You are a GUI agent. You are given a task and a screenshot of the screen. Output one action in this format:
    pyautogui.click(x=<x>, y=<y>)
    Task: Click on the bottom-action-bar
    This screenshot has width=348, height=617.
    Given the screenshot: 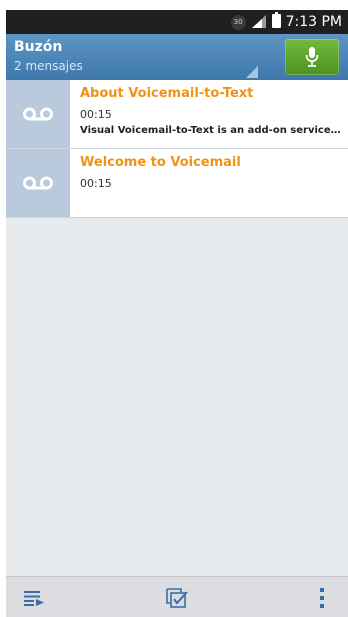 What is the action you would take?
    pyautogui.click(x=177, y=596)
    